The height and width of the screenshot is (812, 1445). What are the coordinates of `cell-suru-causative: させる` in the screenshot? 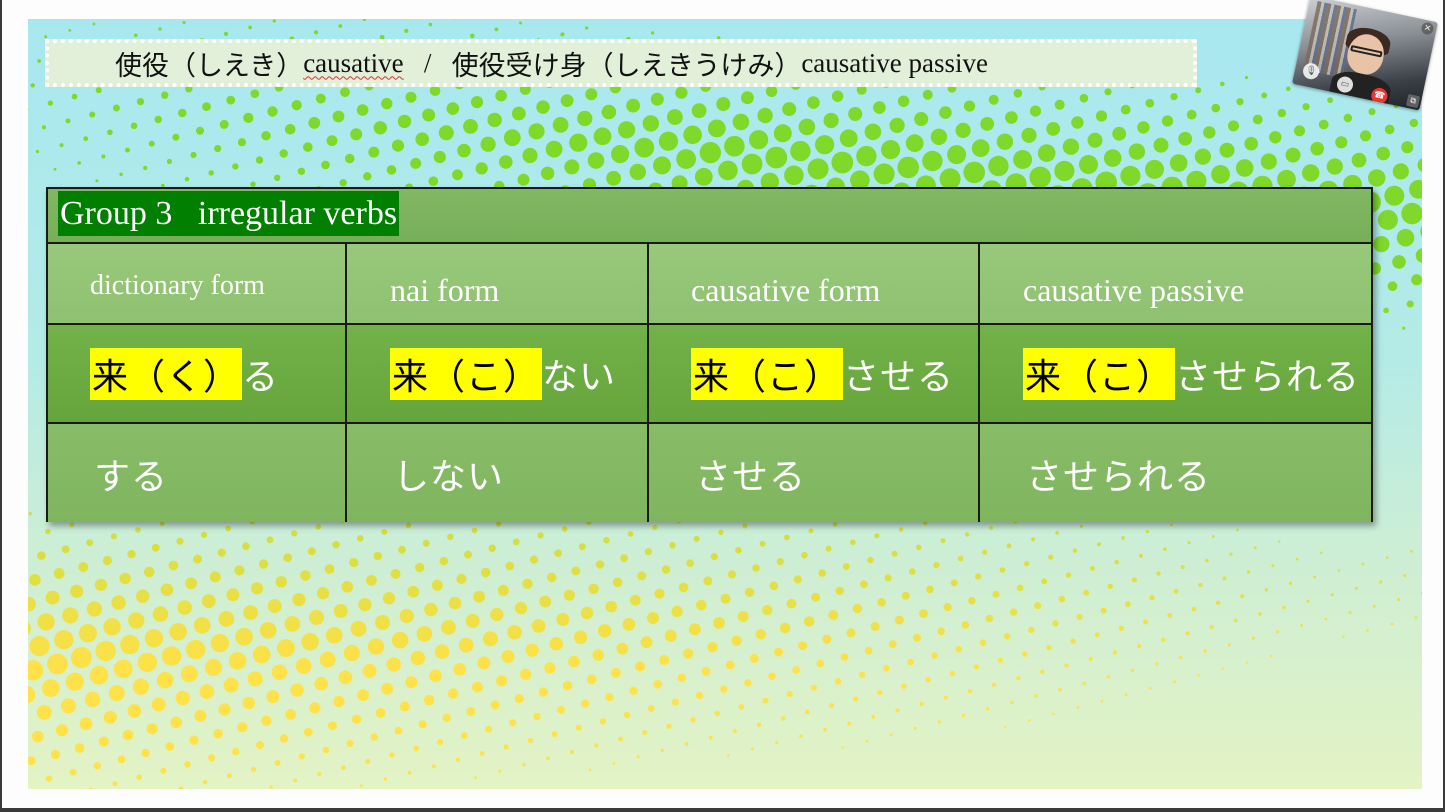 It's located at (814, 473).